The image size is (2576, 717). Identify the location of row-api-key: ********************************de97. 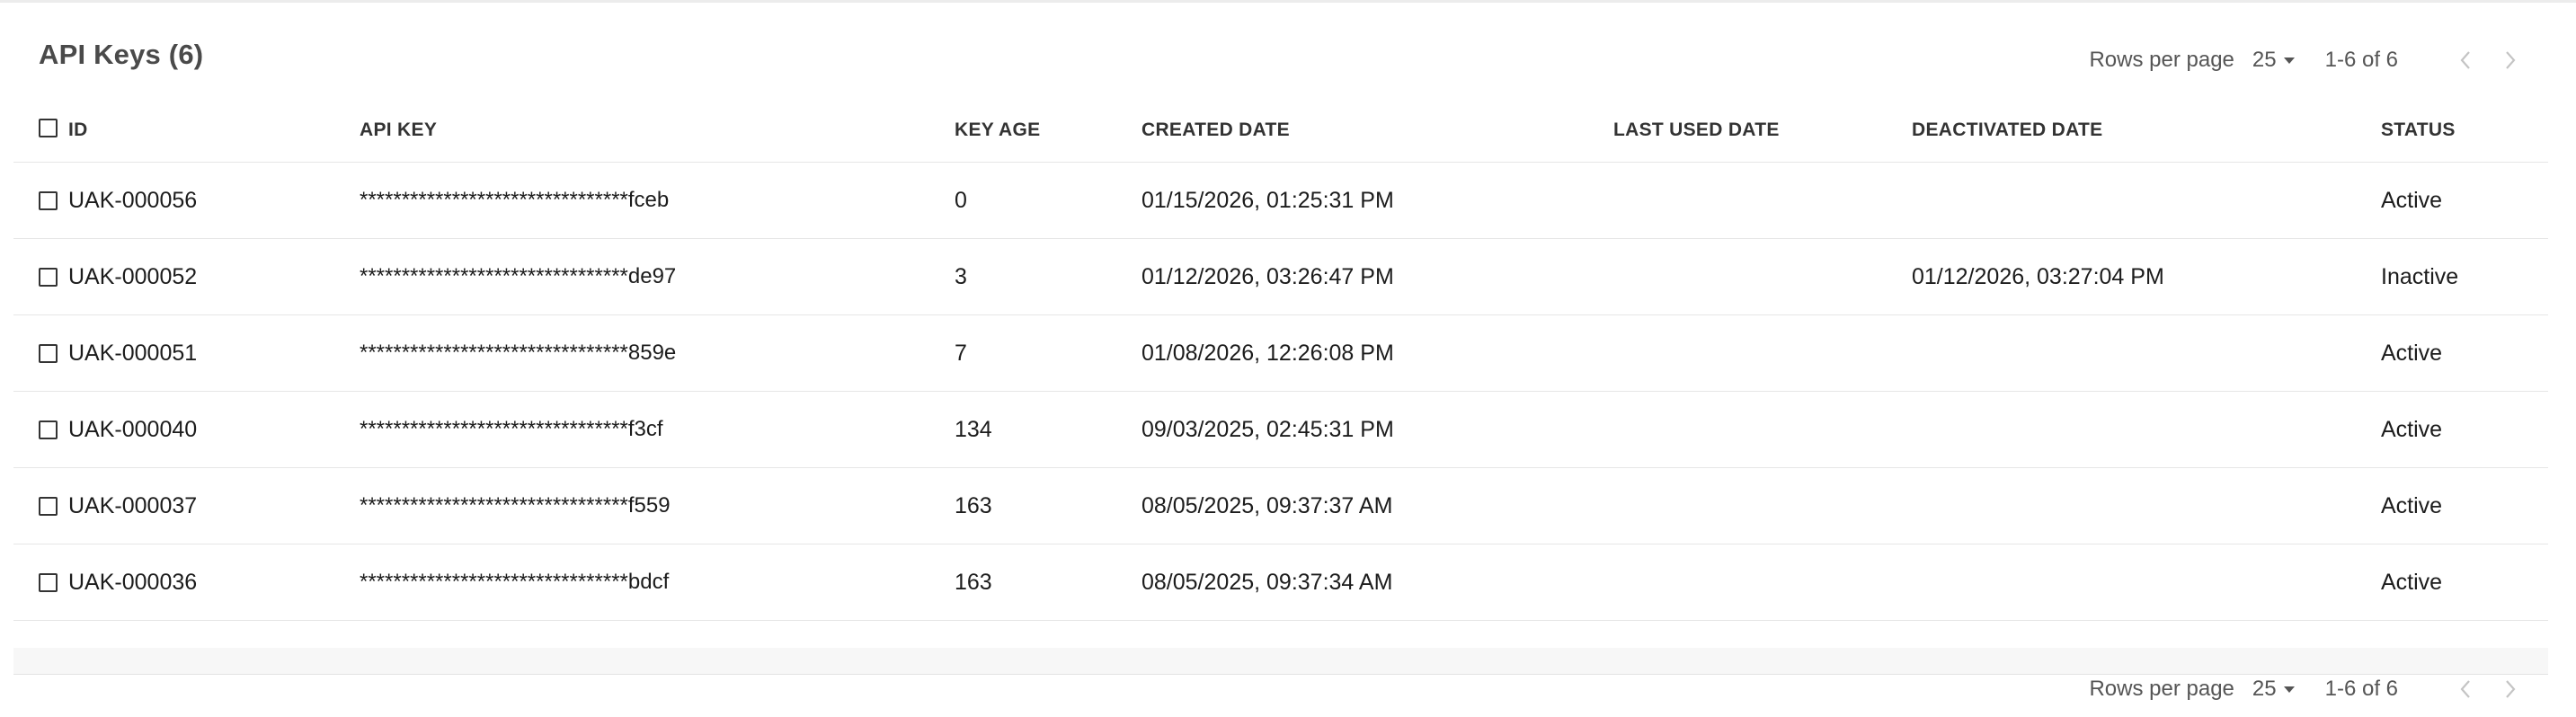
(518, 276).